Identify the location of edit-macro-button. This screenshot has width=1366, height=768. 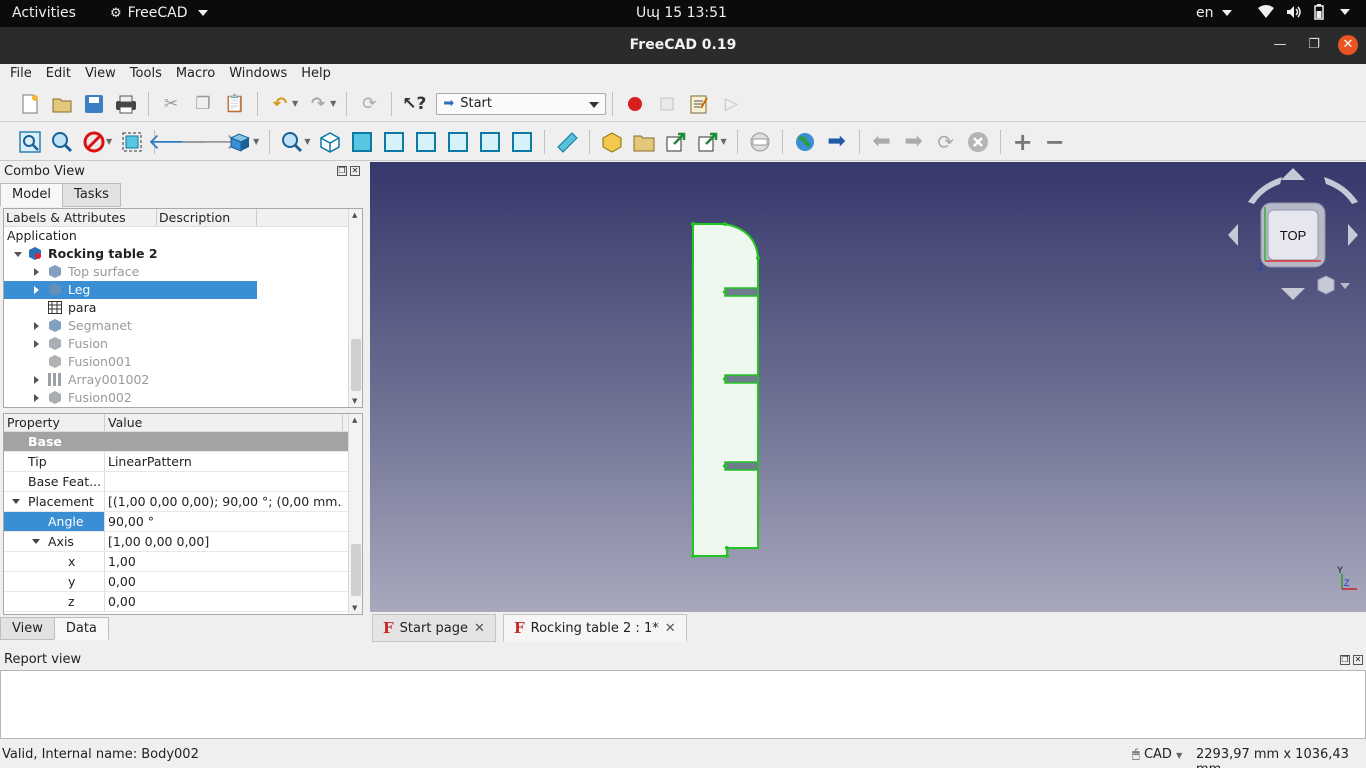
(699, 104).